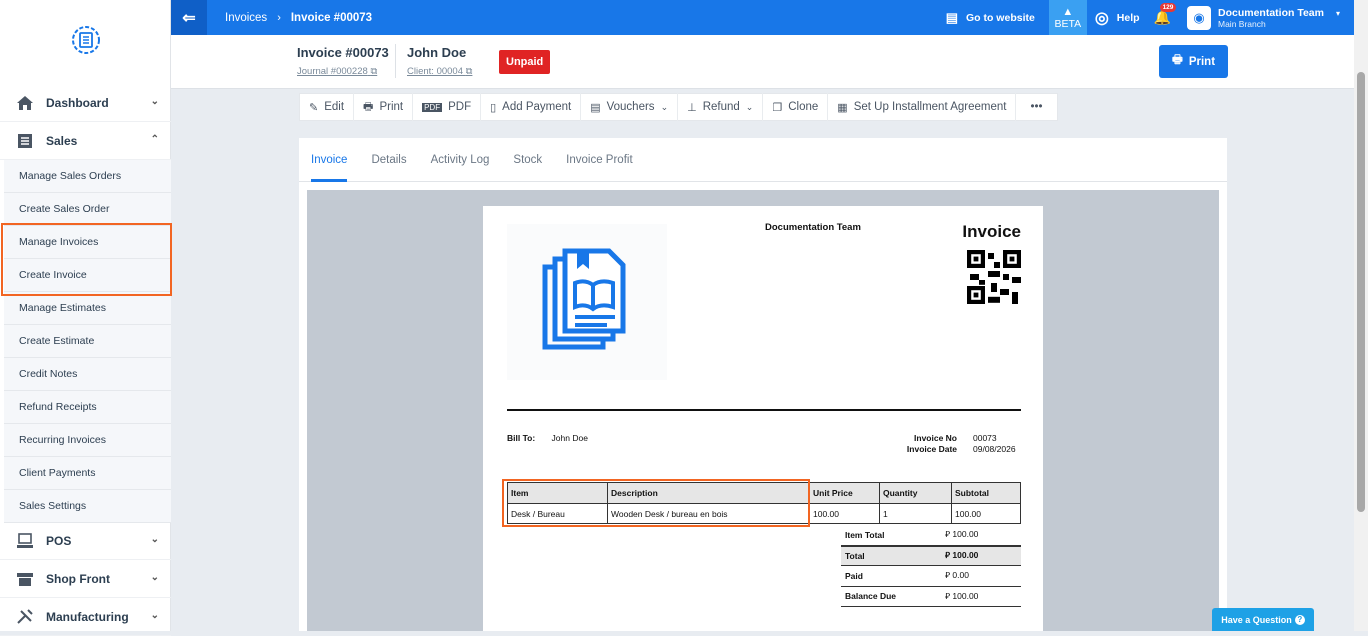 The height and width of the screenshot is (636, 1368). I want to click on sidebar-item-manufacturing: Manufacturing ⌄, so click(85, 617).